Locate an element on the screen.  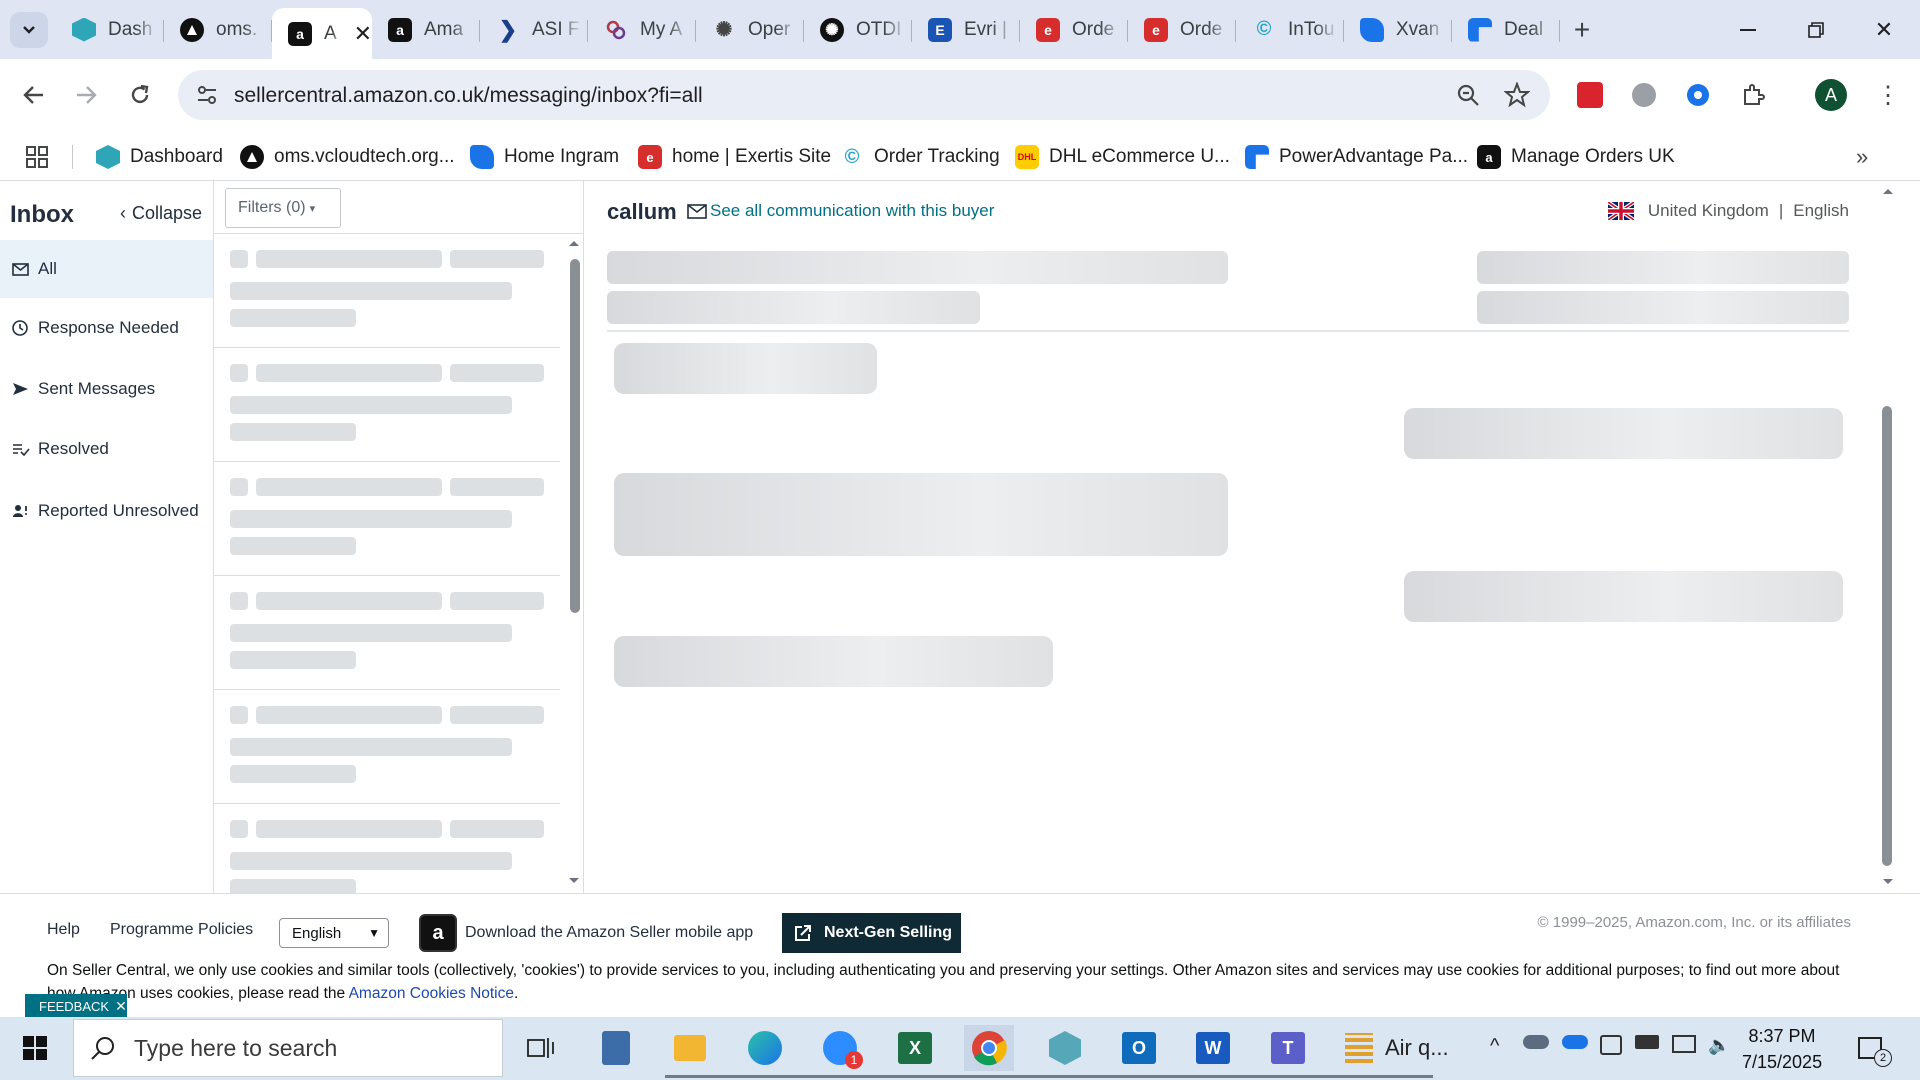
collapse-button: ‹ Collapse is located at coordinates (161, 213).